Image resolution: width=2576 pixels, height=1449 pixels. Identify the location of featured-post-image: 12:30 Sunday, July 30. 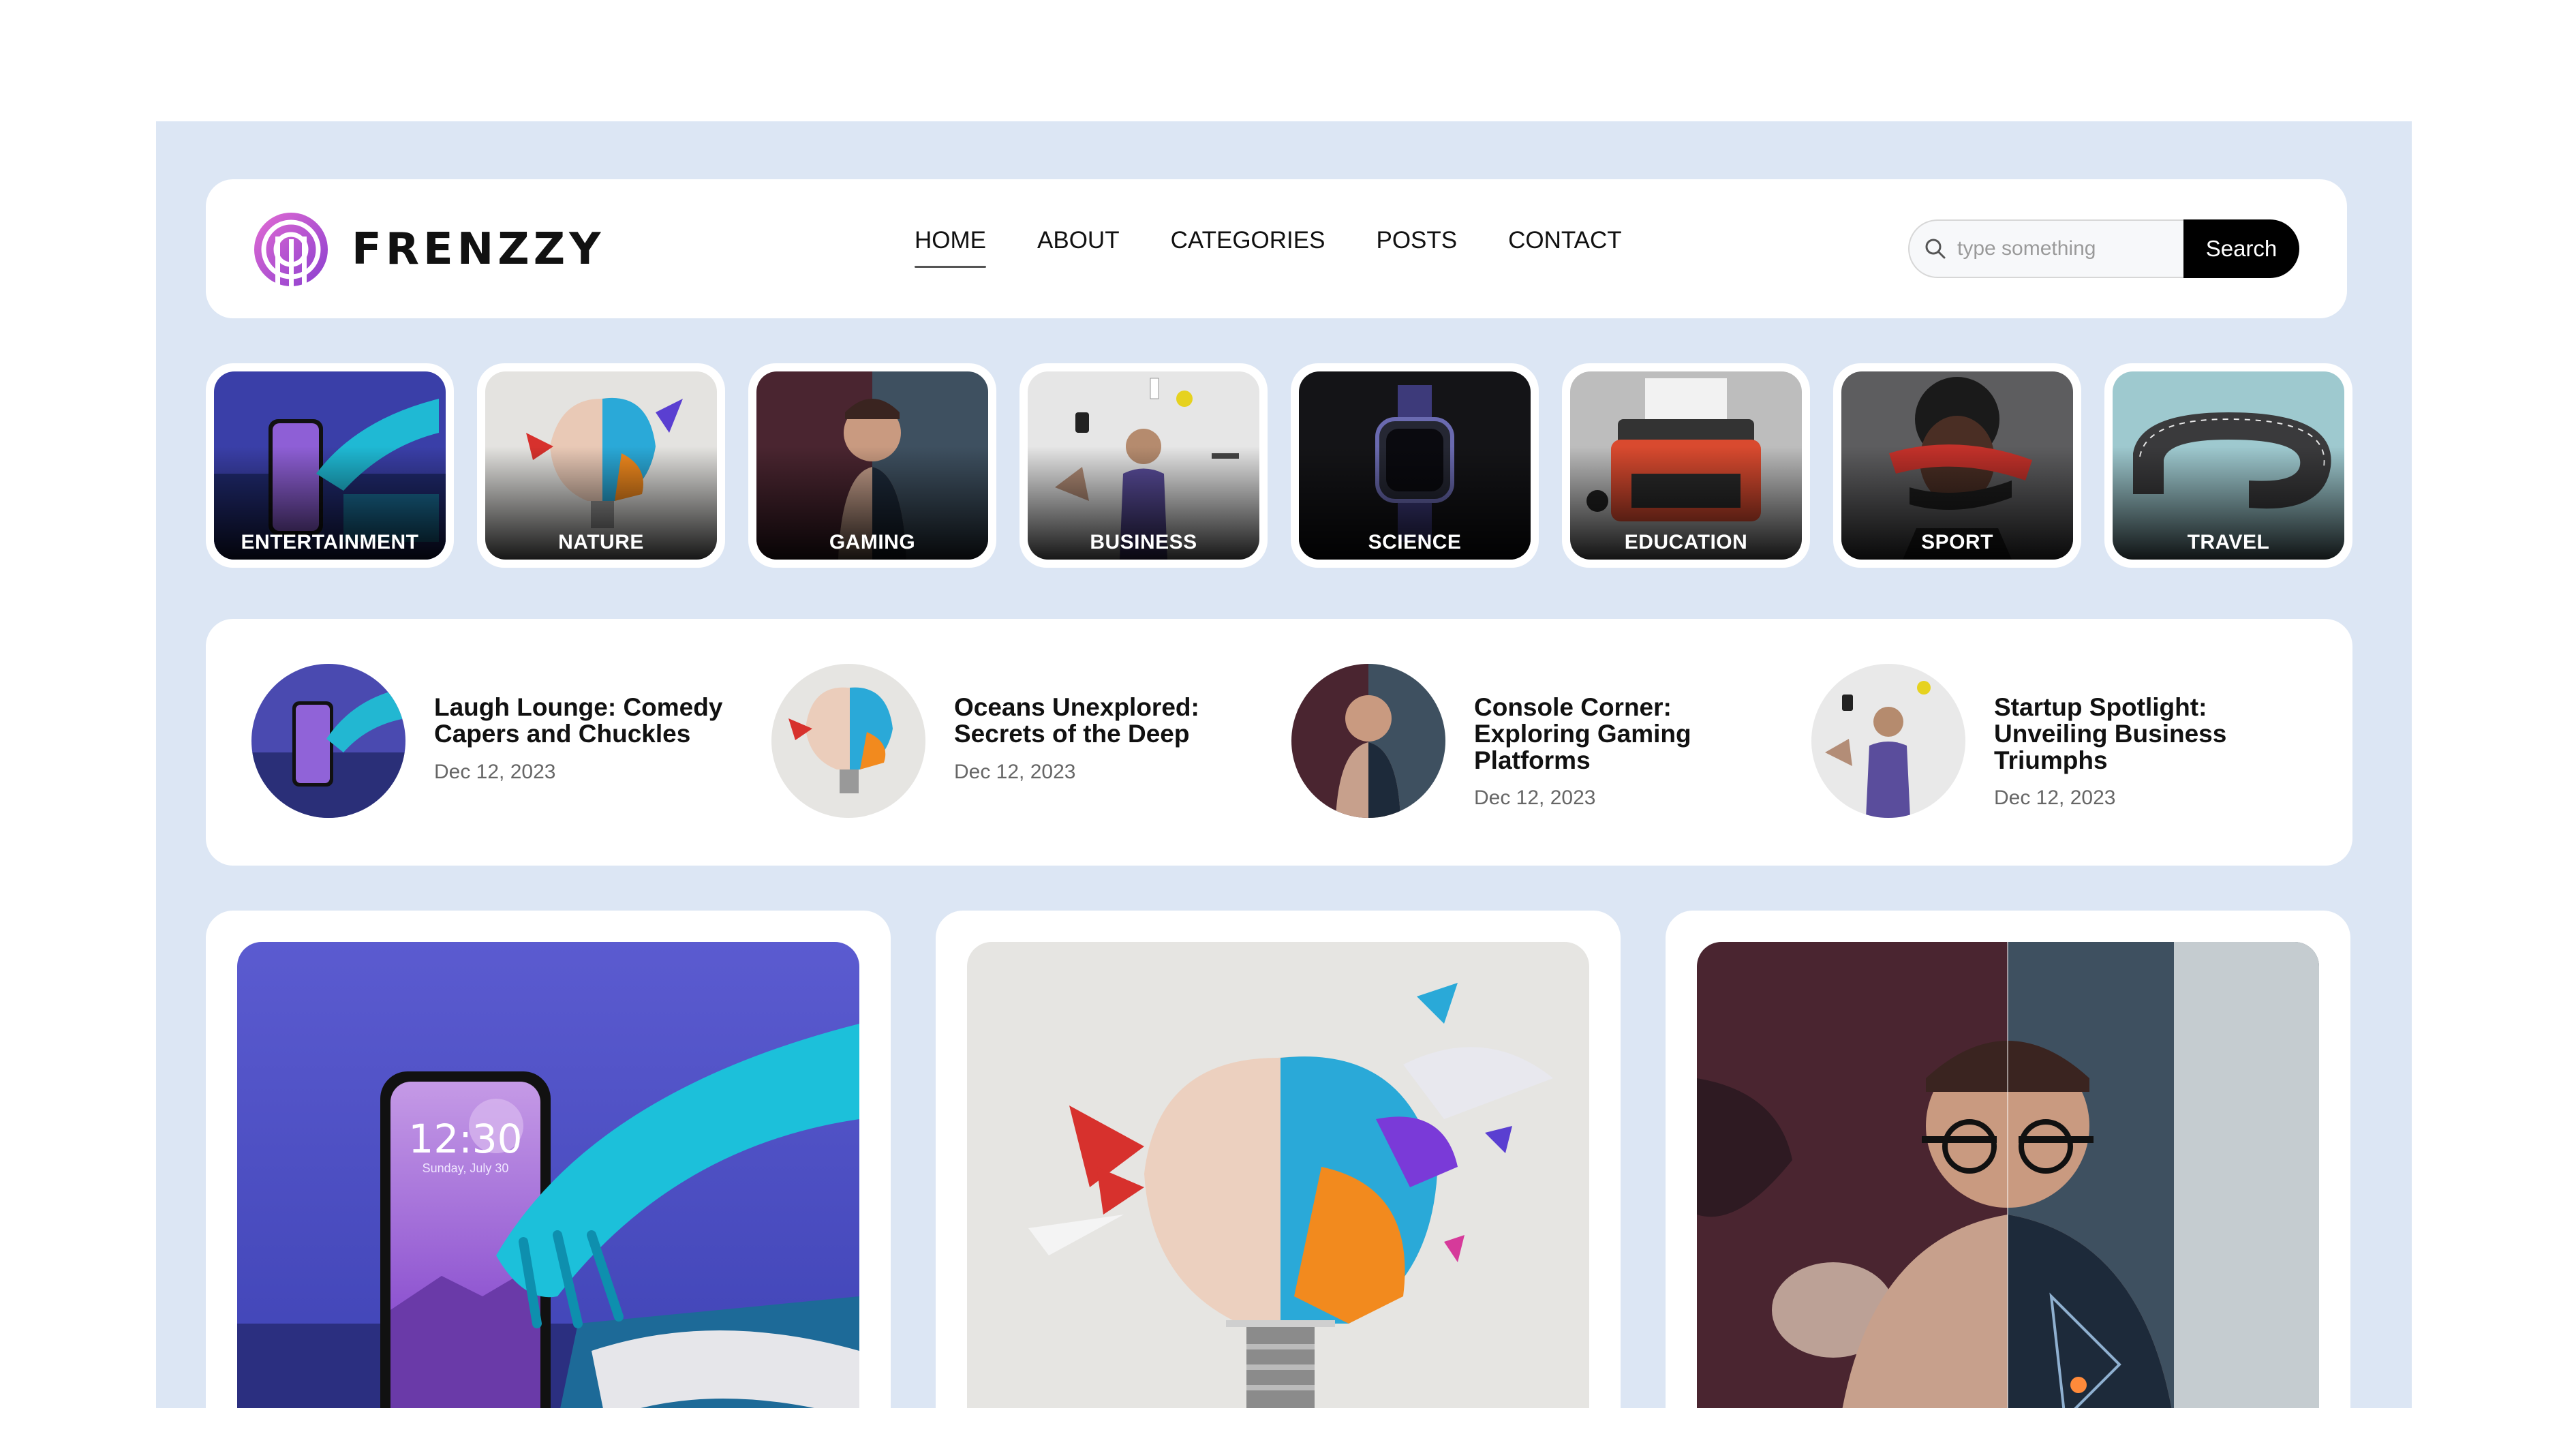
(548, 1175).